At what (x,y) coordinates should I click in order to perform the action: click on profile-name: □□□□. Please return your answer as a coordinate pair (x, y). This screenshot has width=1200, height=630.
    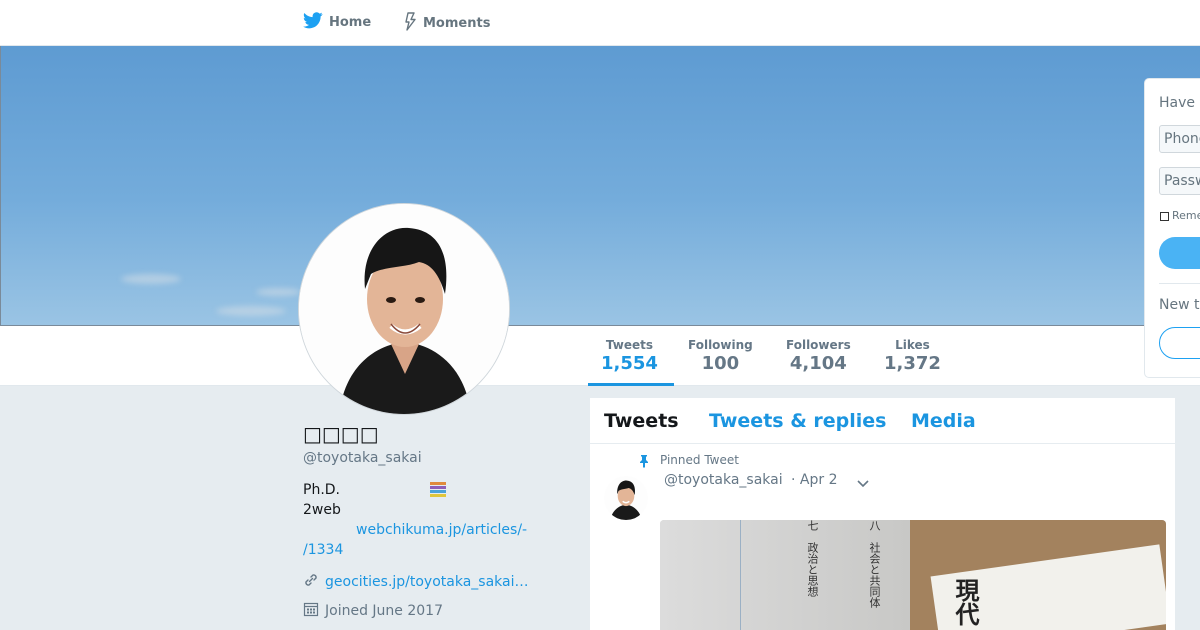
    Looking at the image, I should click on (428, 435).